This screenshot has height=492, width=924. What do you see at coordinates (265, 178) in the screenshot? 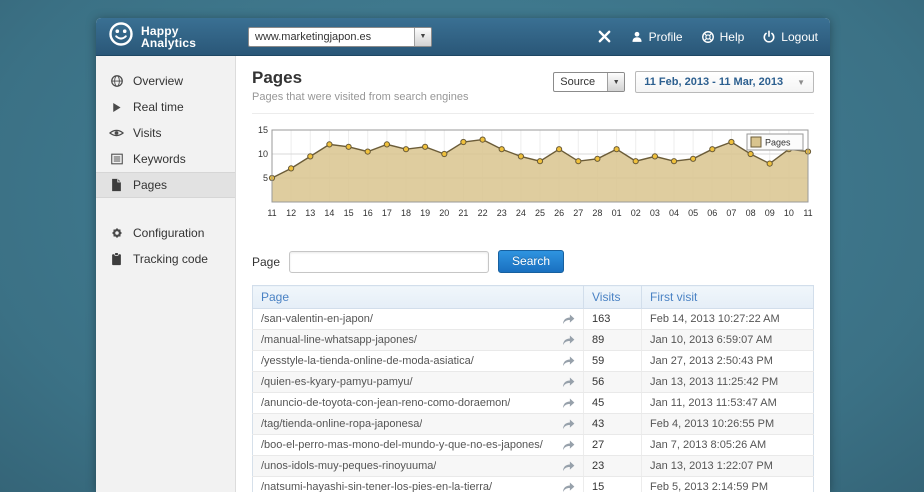
I see `svg-text: 5` at bounding box center [265, 178].